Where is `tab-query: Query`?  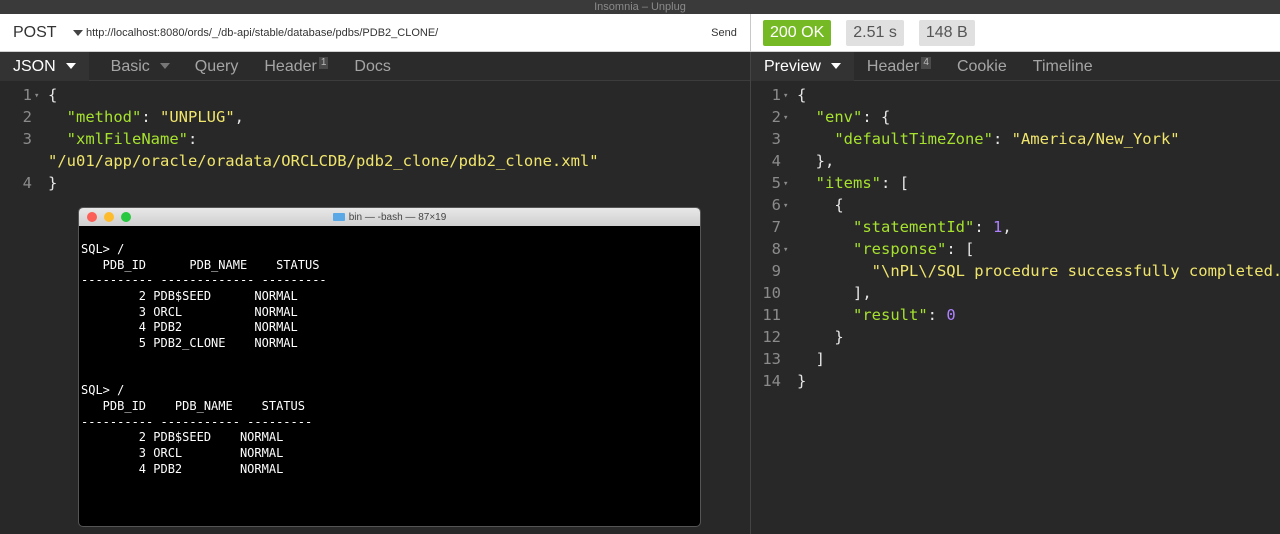 tab-query: Query is located at coordinates (217, 66).